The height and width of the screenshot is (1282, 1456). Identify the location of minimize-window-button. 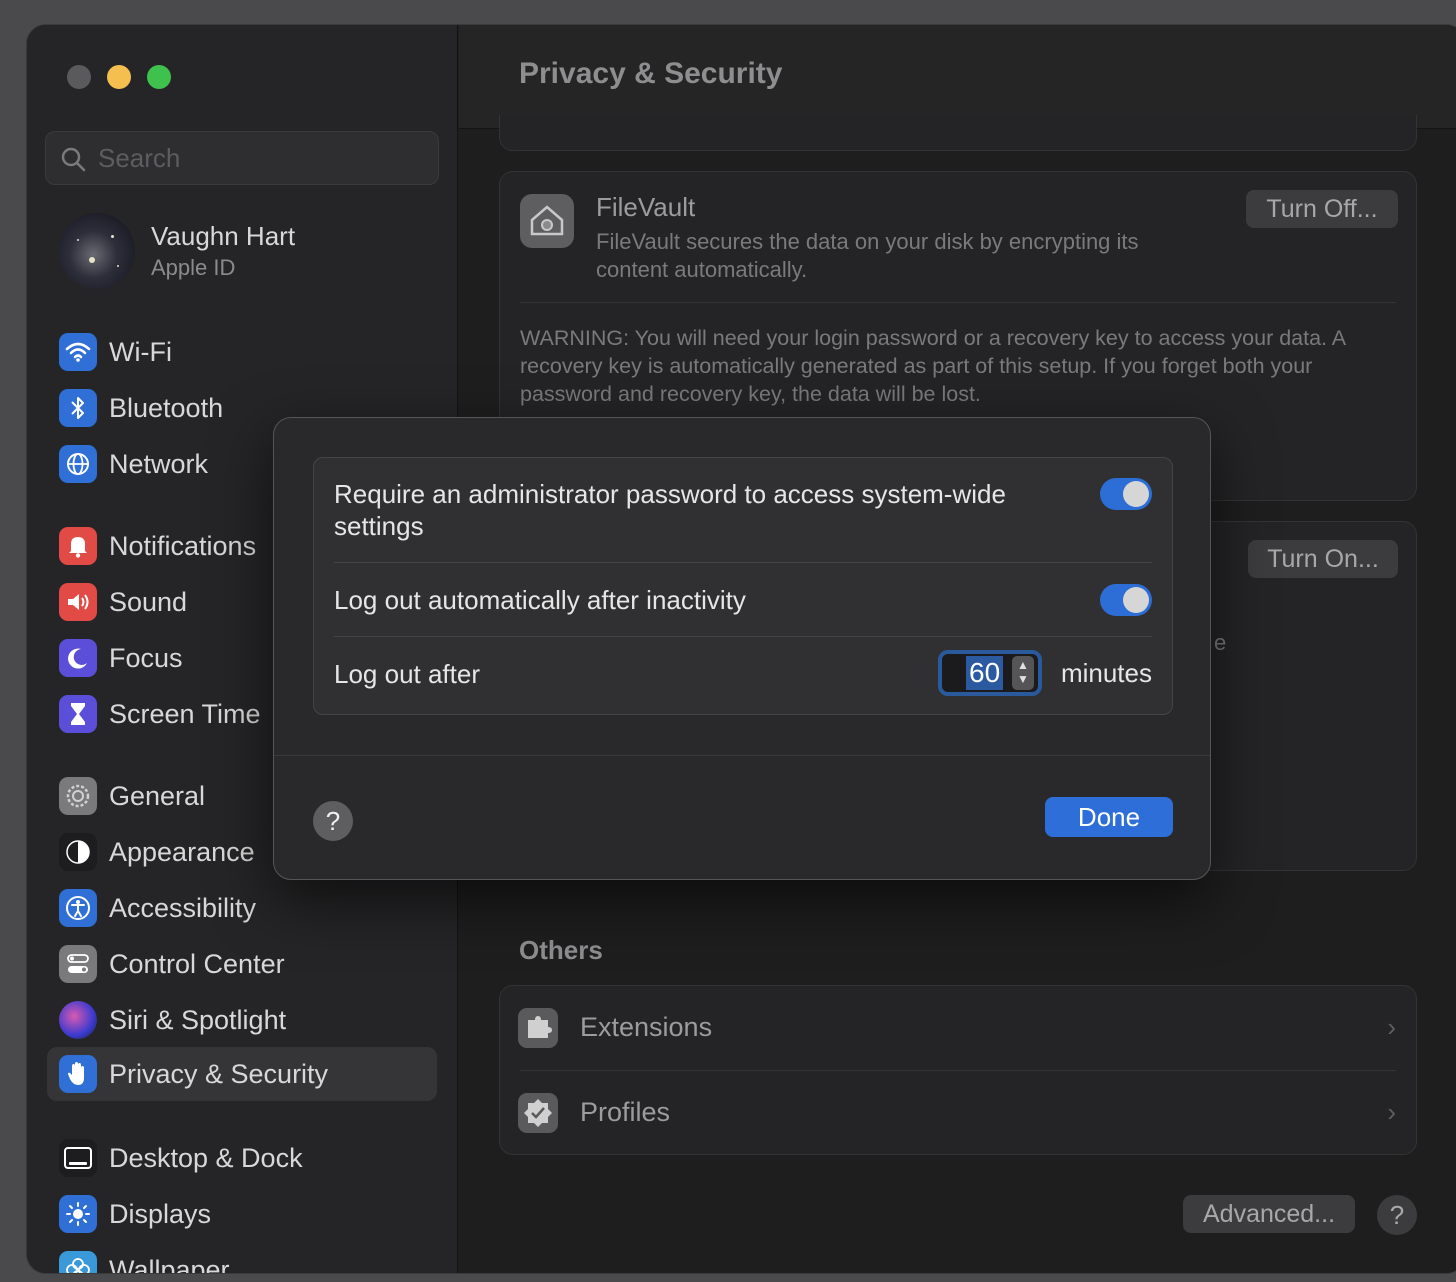
(119, 77).